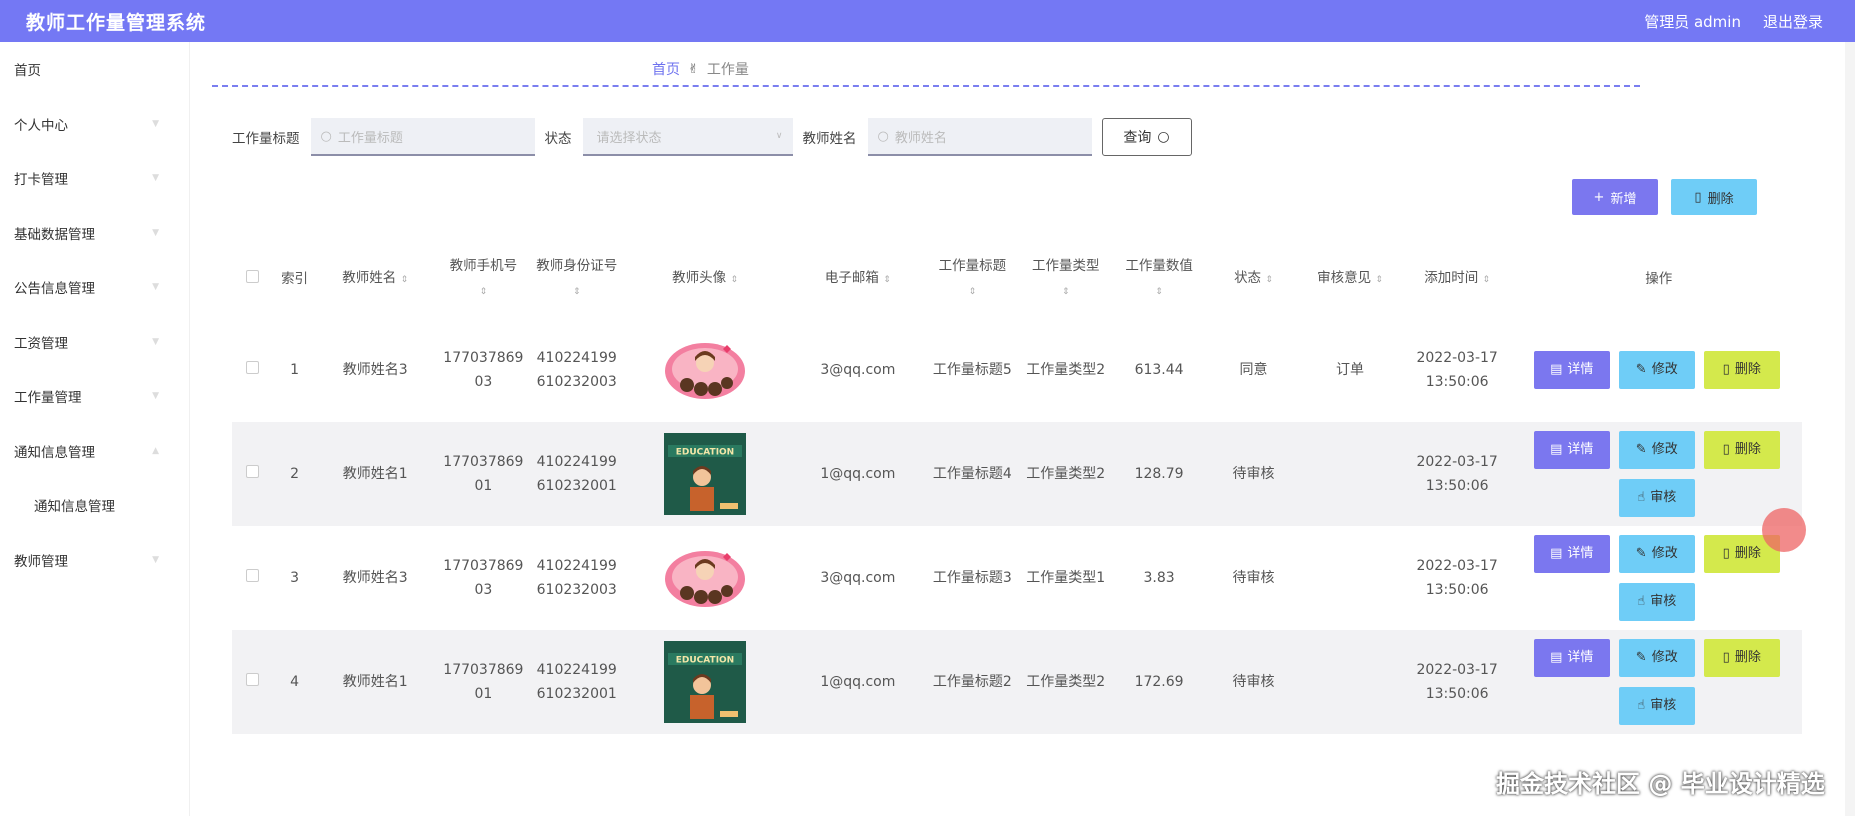 This screenshot has width=1855, height=816. Describe the element at coordinates (1158, 279) in the screenshot. I see `header-value: 工作量数值 ⇕` at that location.